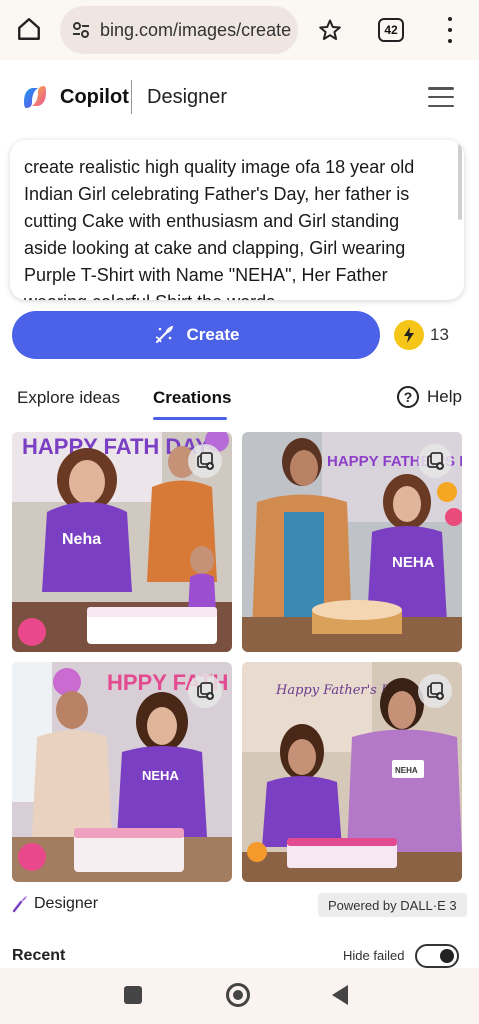 The width and height of the screenshot is (479, 1024). What do you see at coordinates (122, 772) in the screenshot?
I see `generated-image-3: HPPY FATH DY NEHA` at bounding box center [122, 772].